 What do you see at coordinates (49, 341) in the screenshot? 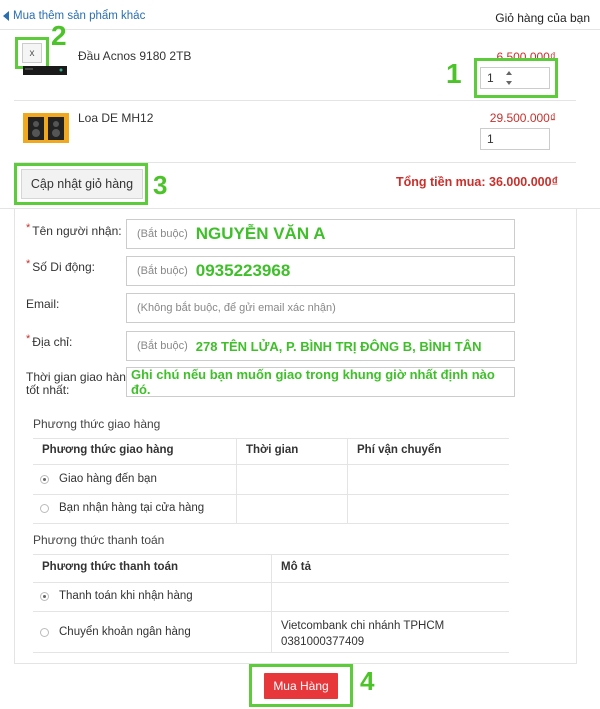
I see `address-label: * Địa chỉ:` at bounding box center [49, 341].